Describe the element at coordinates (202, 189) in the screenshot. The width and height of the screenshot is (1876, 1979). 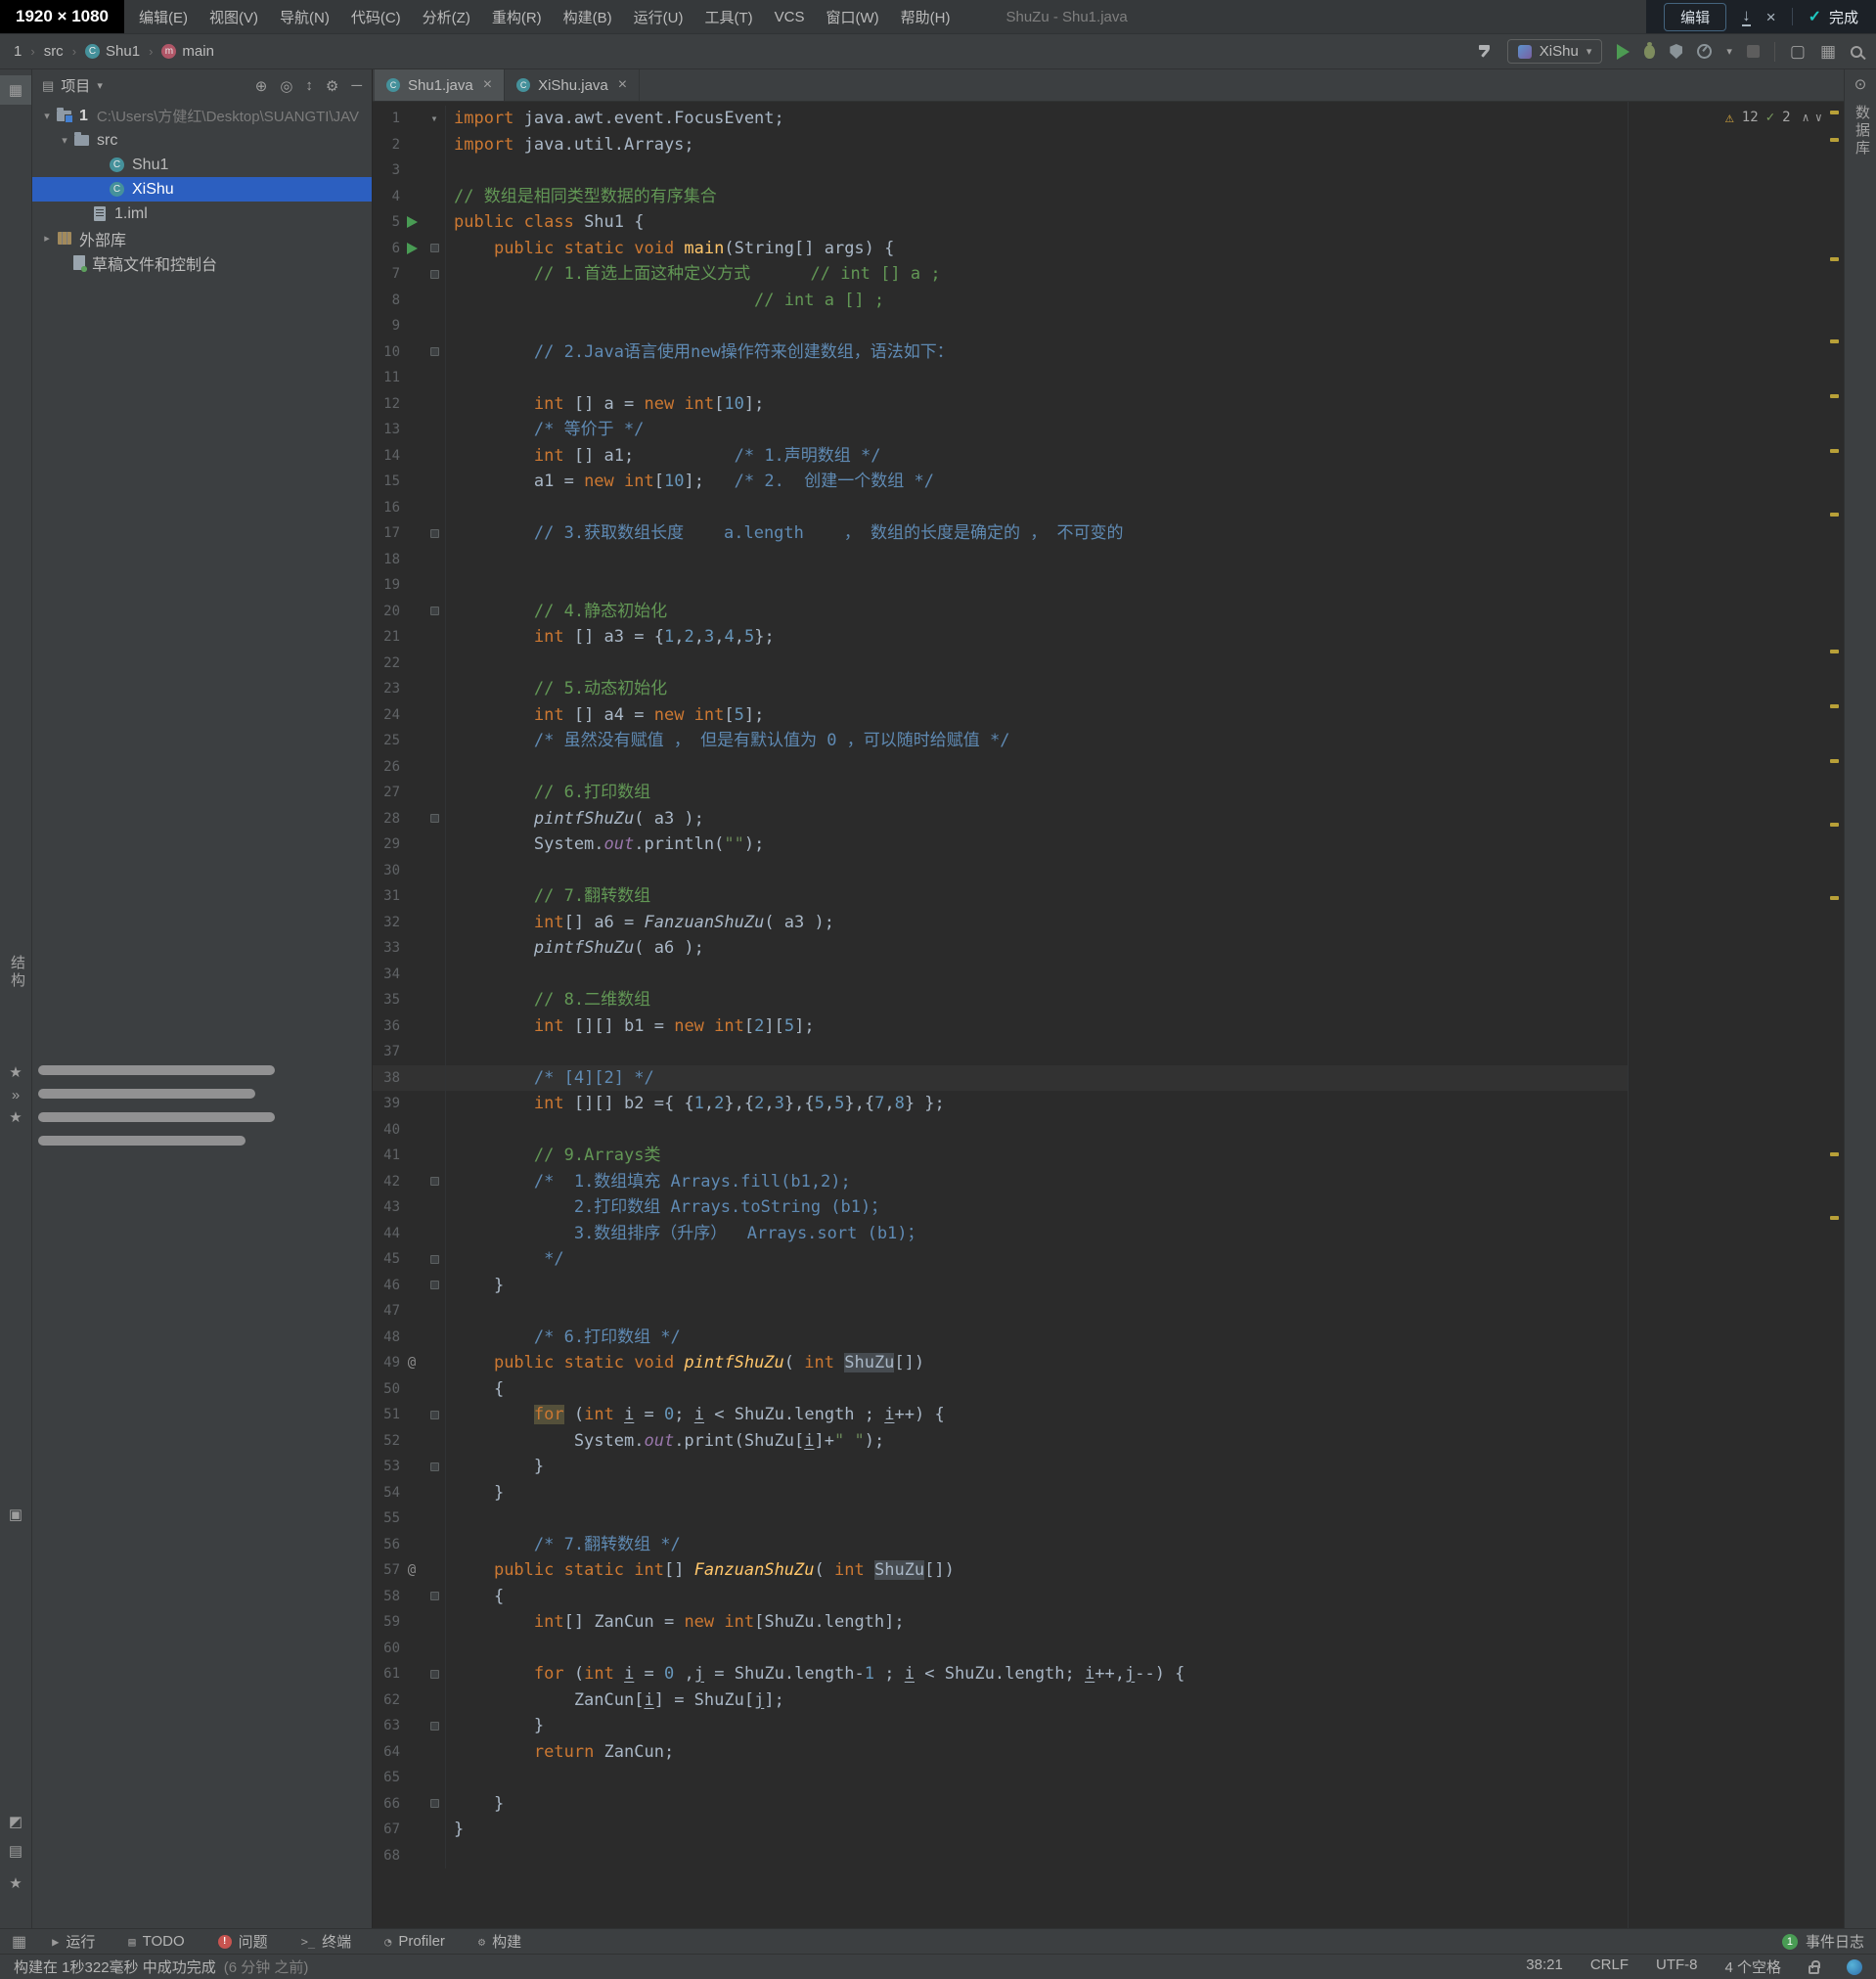
I see `tree-item-class-xishu: C XiShu` at that location.